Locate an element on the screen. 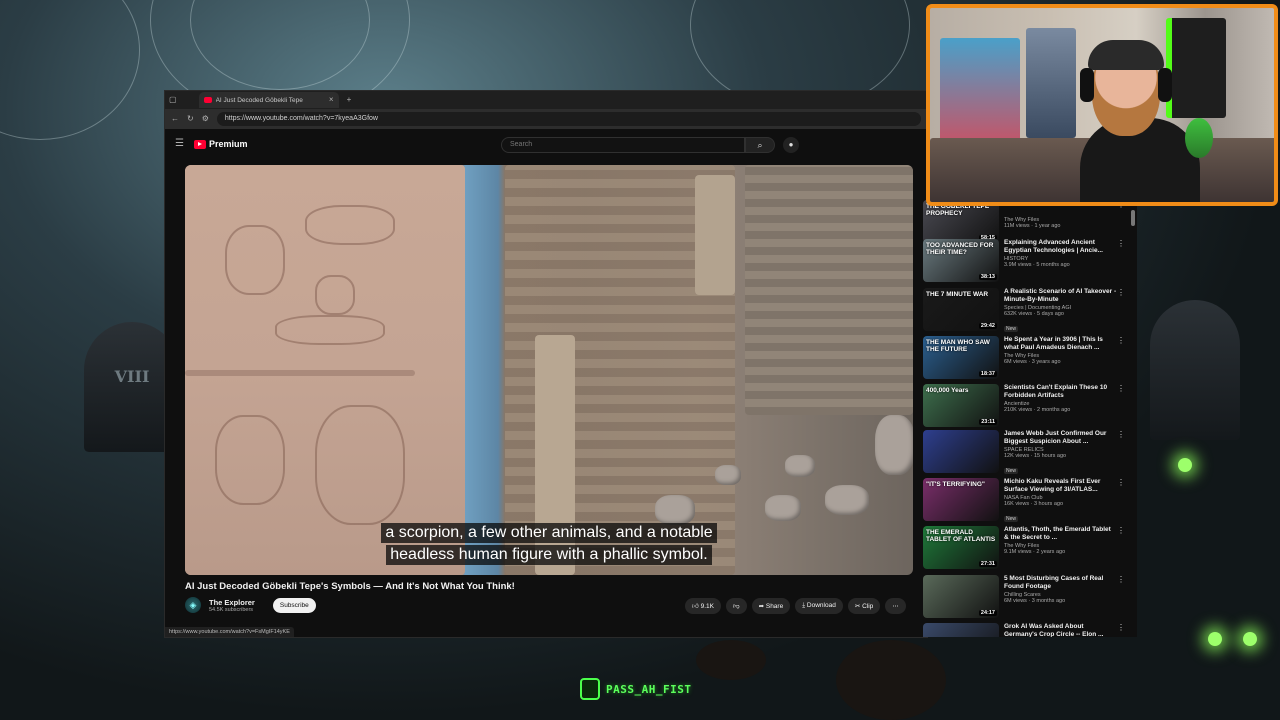 The image size is (1280, 720). brand-label: PASS_AH_FIST is located at coordinates (649, 689).